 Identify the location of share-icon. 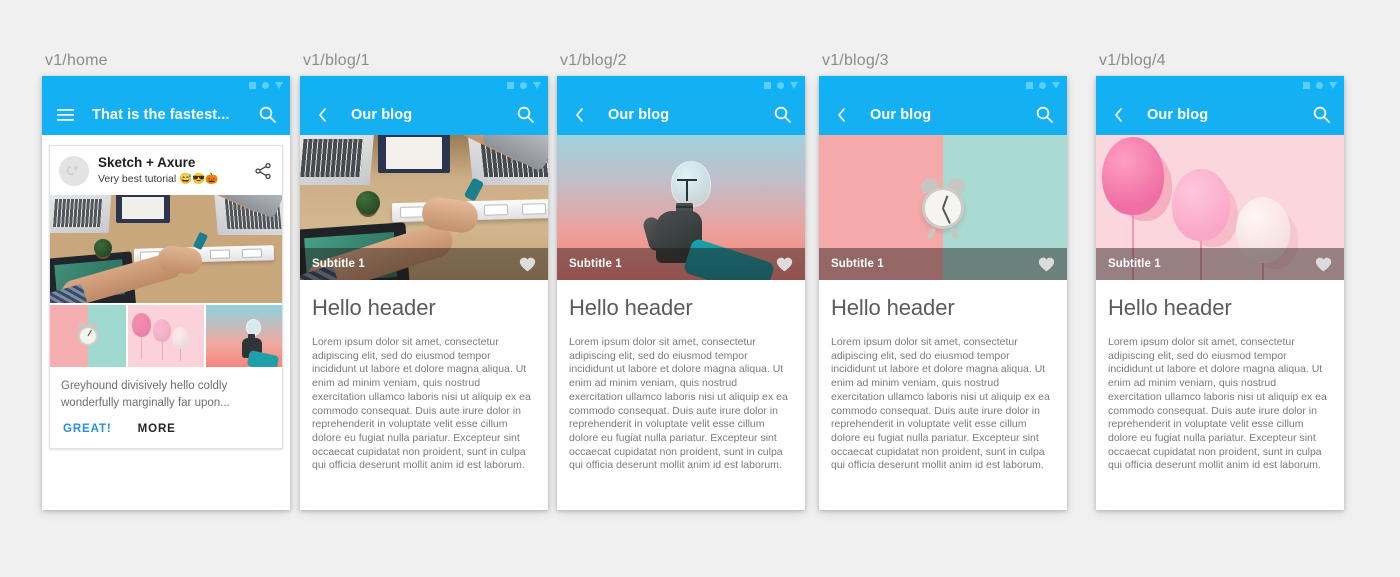
(263, 171).